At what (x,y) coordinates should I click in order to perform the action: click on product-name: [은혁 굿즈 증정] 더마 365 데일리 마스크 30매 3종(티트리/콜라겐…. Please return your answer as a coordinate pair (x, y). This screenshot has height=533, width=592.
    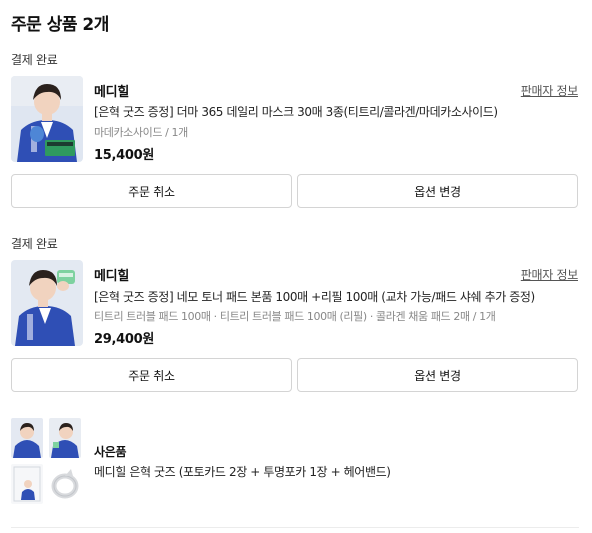
    Looking at the image, I should click on (296, 111).